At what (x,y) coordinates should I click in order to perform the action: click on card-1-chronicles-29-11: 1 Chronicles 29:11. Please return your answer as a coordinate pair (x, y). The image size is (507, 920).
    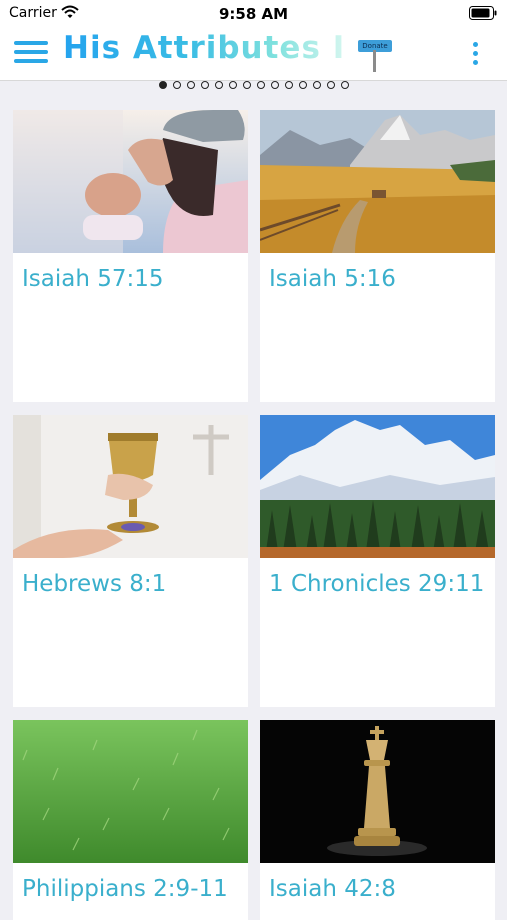
    Looking at the image, I should click on (377, 561).